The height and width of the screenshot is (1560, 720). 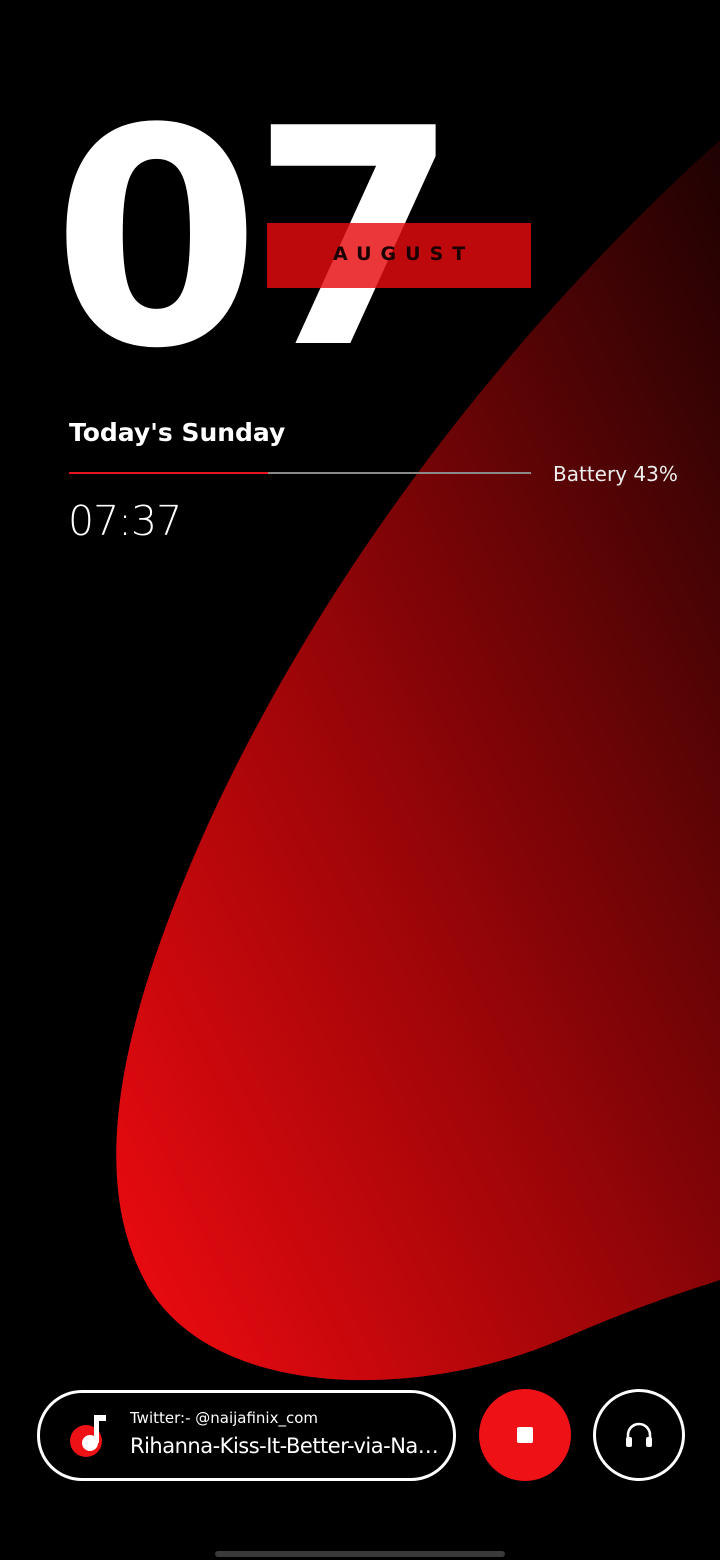 What do you see at coordinates (168, 473) in the screenshot?
I see `battery-bar-fill` at bounding box center [168, 473].